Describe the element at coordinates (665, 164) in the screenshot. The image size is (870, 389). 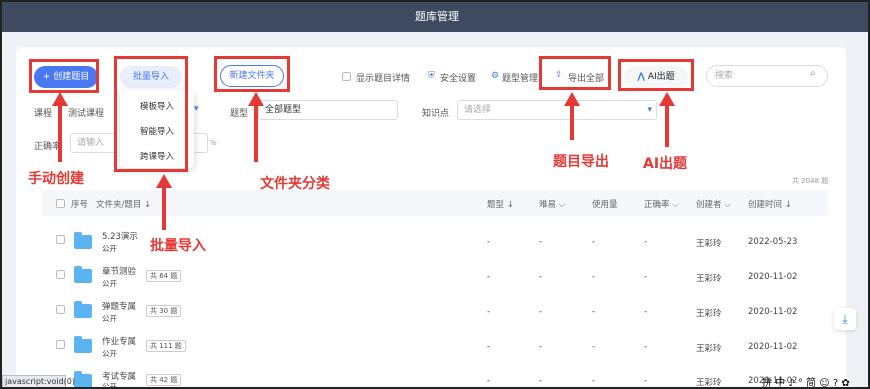
I see `annotation-ai: AI出题` at that location.